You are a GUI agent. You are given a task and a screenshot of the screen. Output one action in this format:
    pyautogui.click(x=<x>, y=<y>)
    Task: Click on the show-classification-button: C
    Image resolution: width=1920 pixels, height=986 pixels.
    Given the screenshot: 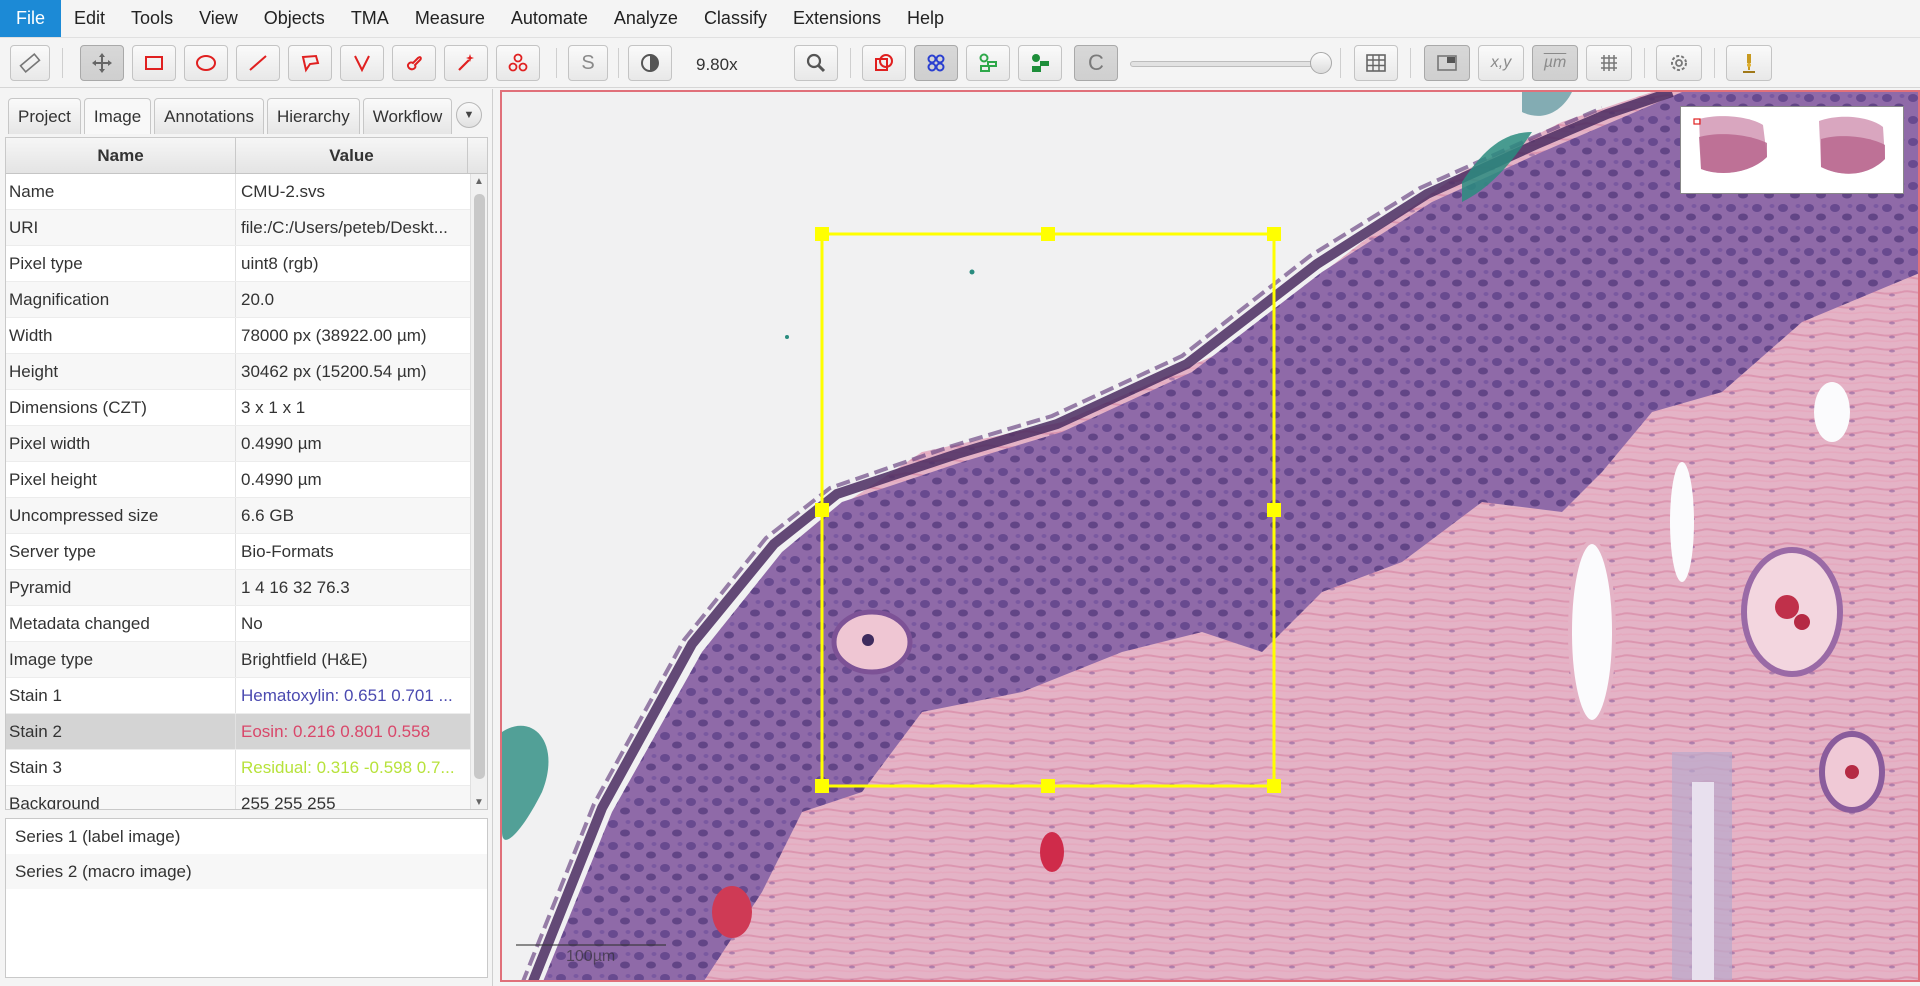 What is the action you would take?
    pyautogui.click(x=1096, y=63)
    